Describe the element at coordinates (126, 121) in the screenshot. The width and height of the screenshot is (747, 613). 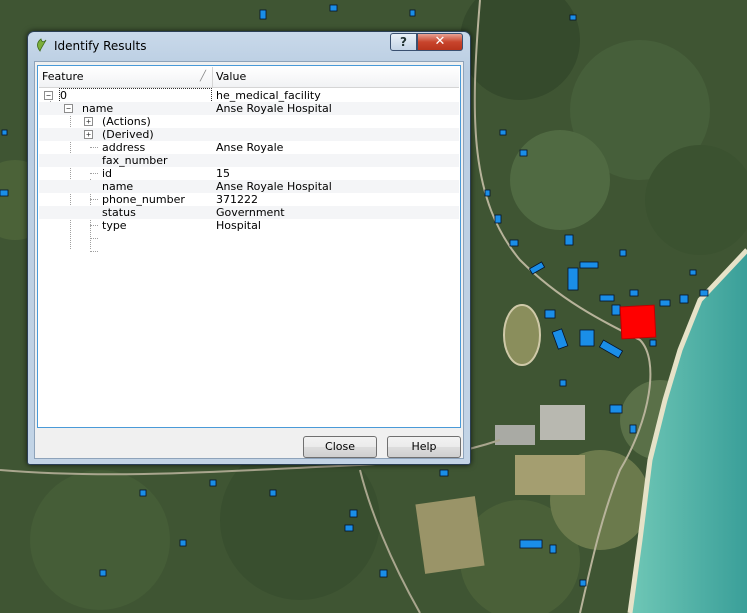
I see `row-feature: (Actions)` at that location.